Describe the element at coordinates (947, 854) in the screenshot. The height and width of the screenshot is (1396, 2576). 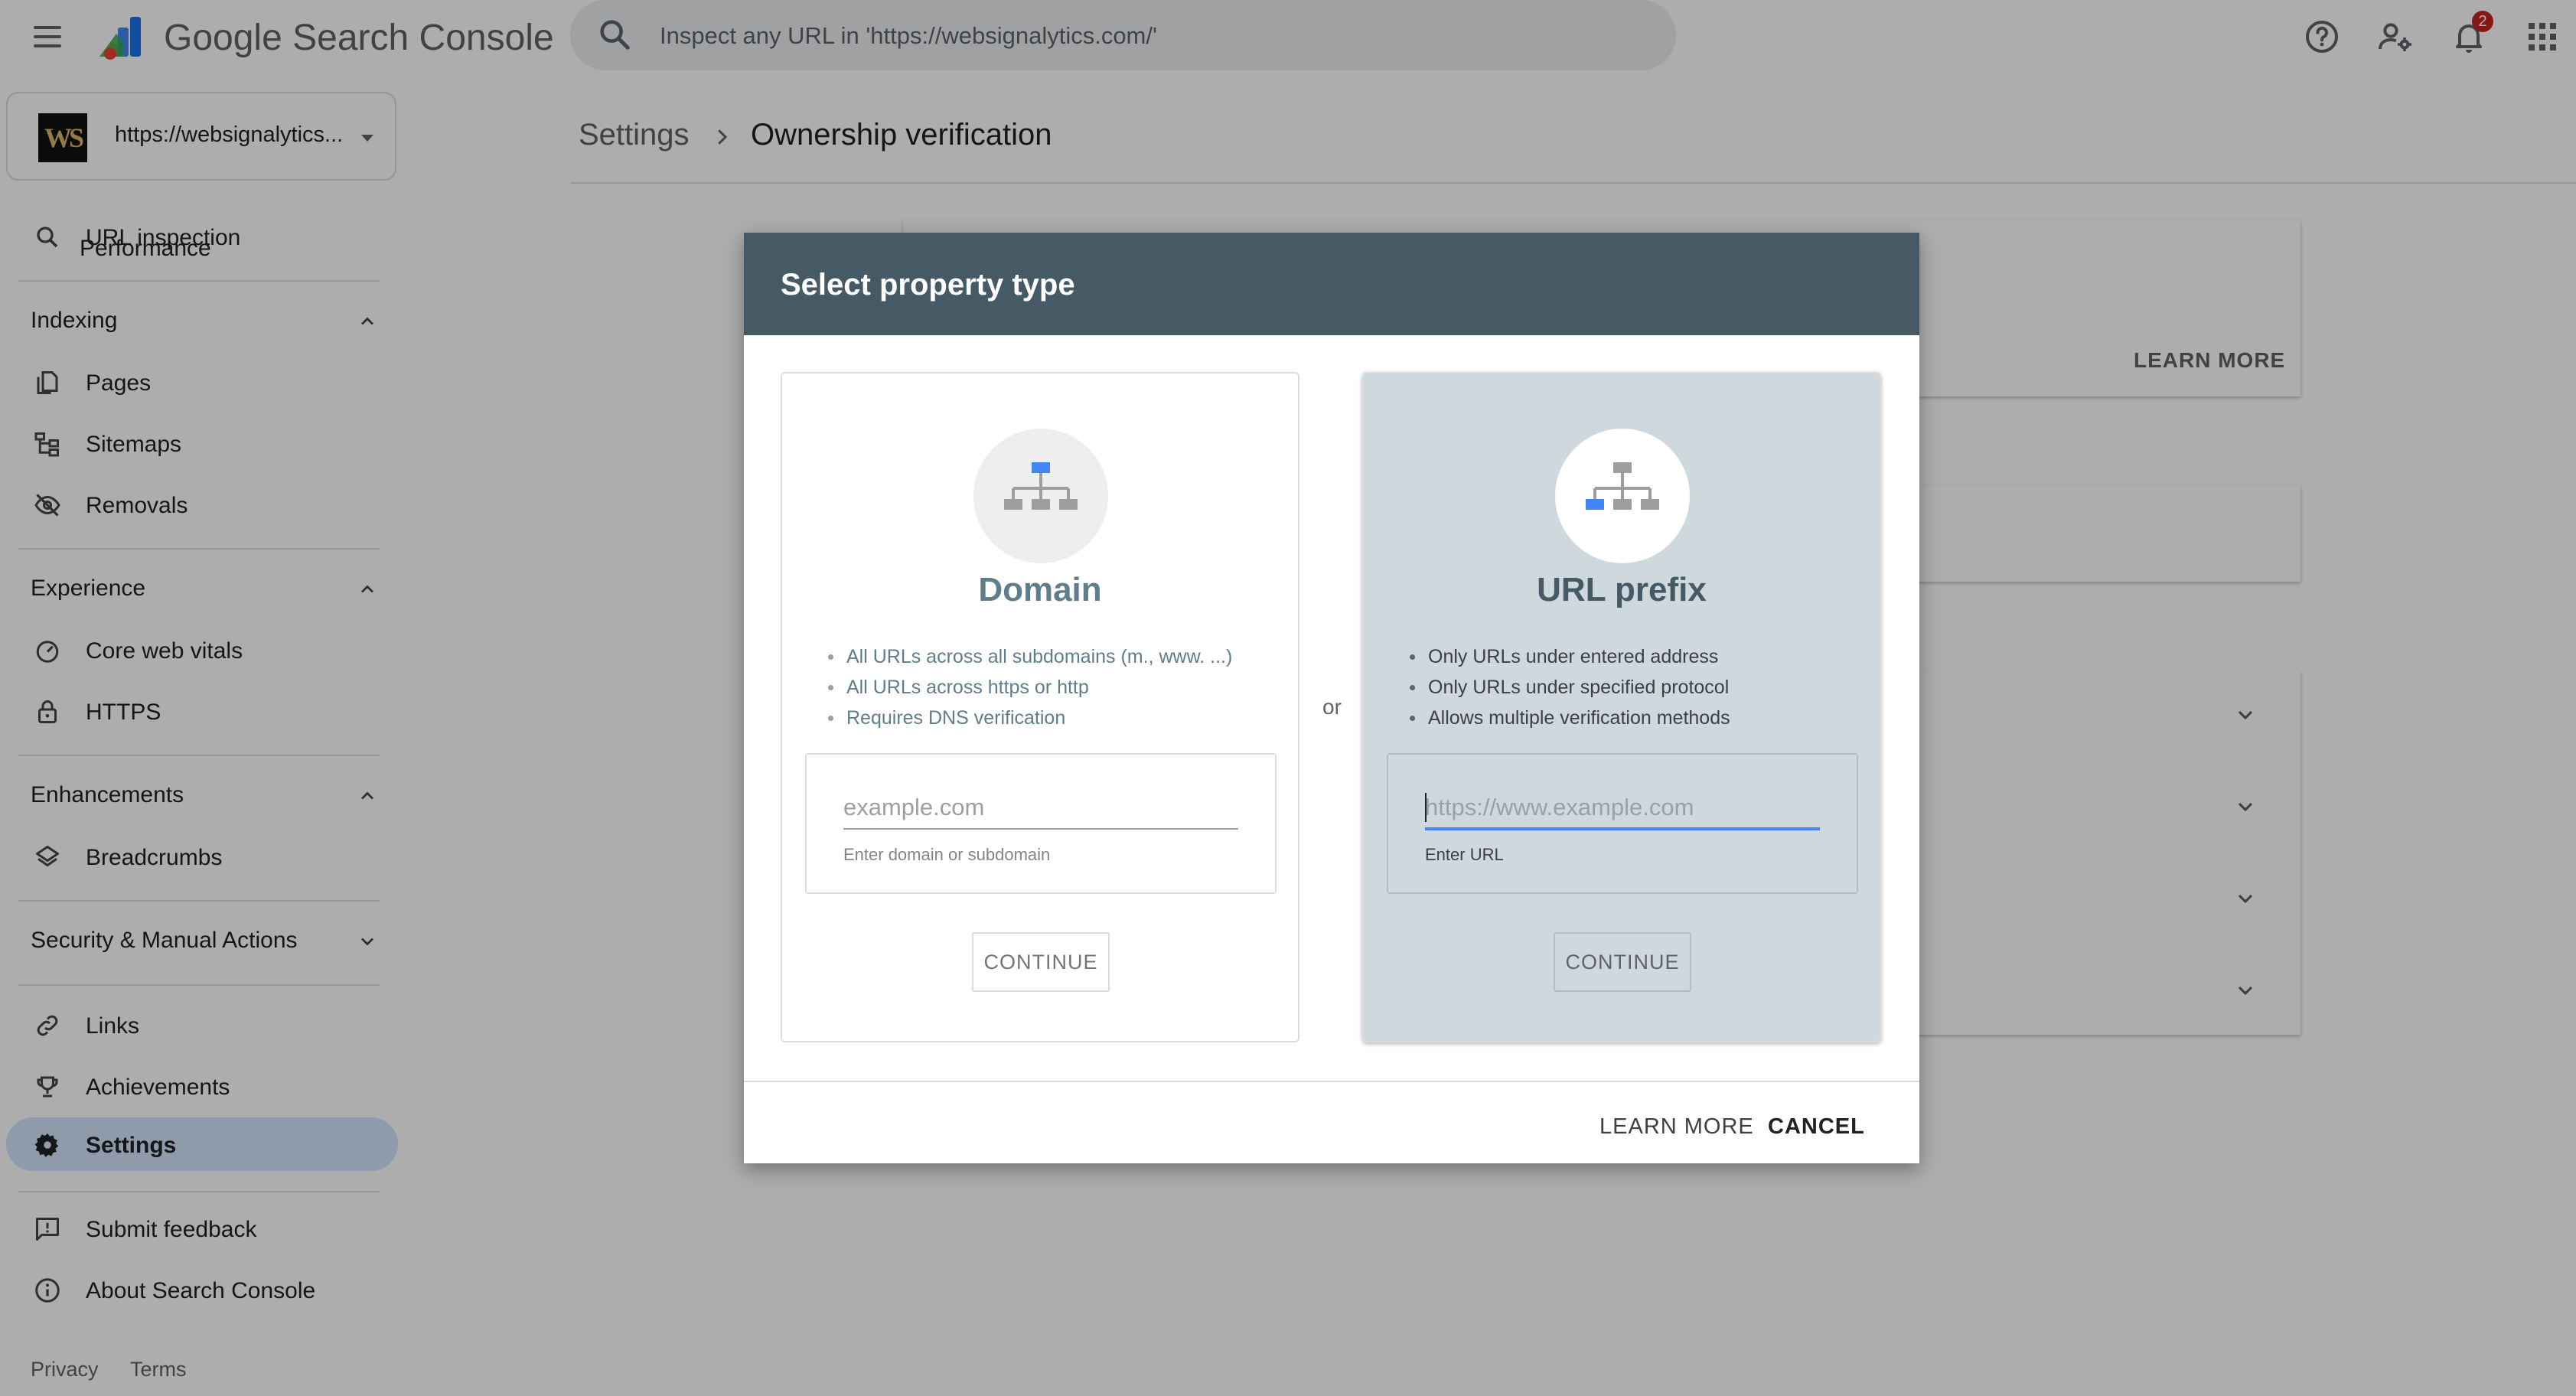
I see `domain-helper-text: Enter domain or subdomain` at that location.